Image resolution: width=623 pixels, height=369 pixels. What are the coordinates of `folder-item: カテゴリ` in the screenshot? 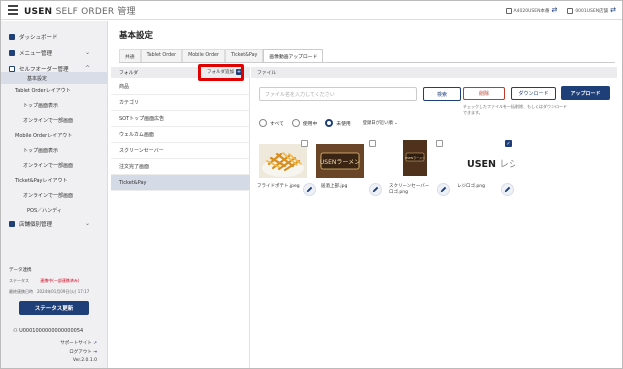 It's located at (180, 103).